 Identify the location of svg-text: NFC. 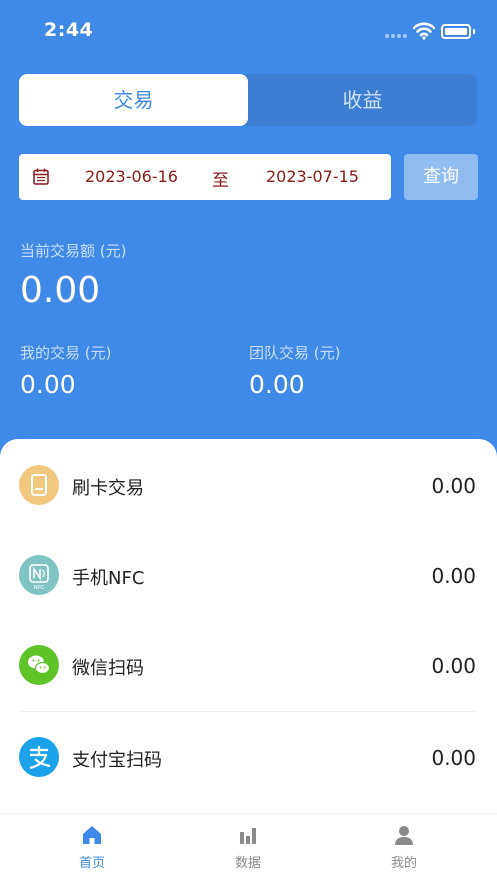
(39, 588).